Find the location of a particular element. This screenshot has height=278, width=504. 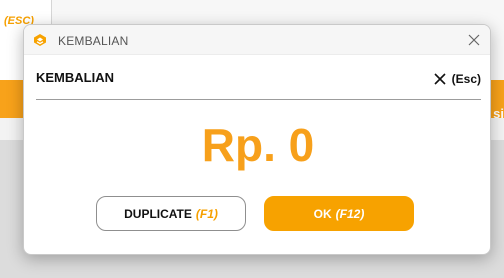

ok-button-label: OK is located at coordinates (322, 213).